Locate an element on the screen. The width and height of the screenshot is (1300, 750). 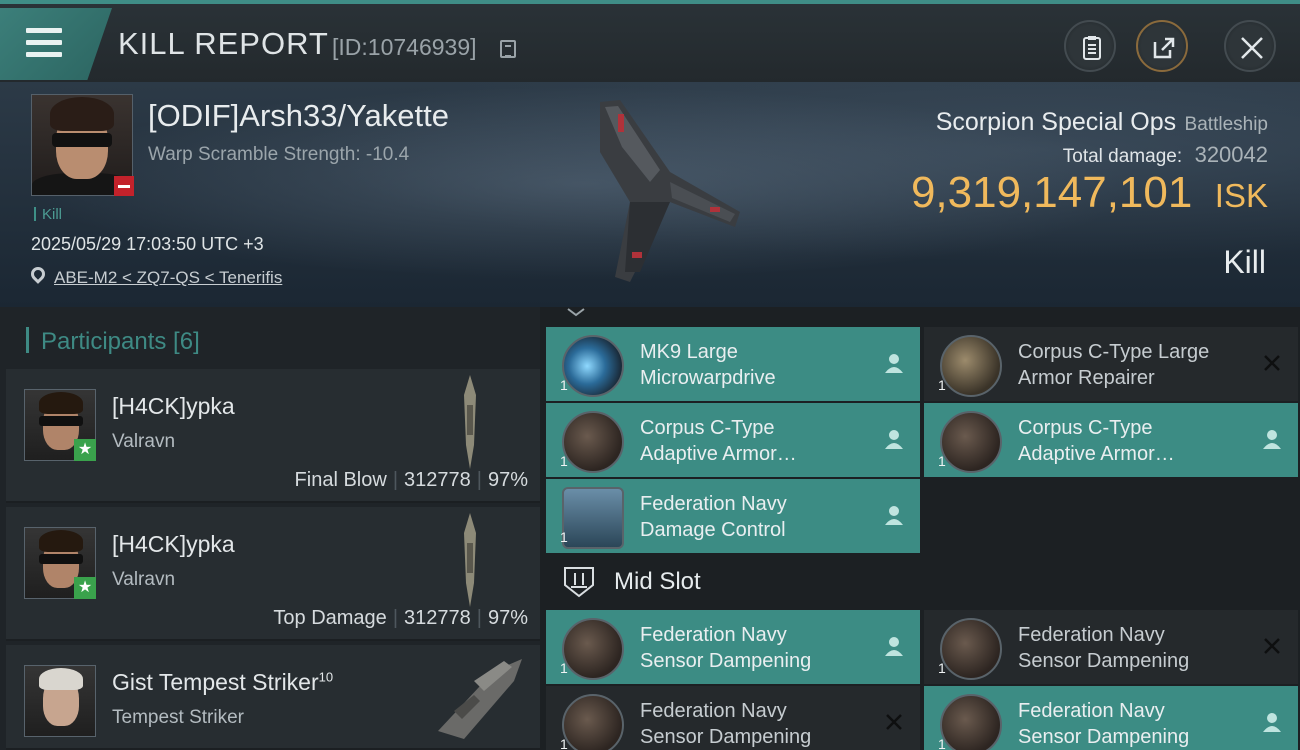
close-icon is located at coordinates (1252, 48).